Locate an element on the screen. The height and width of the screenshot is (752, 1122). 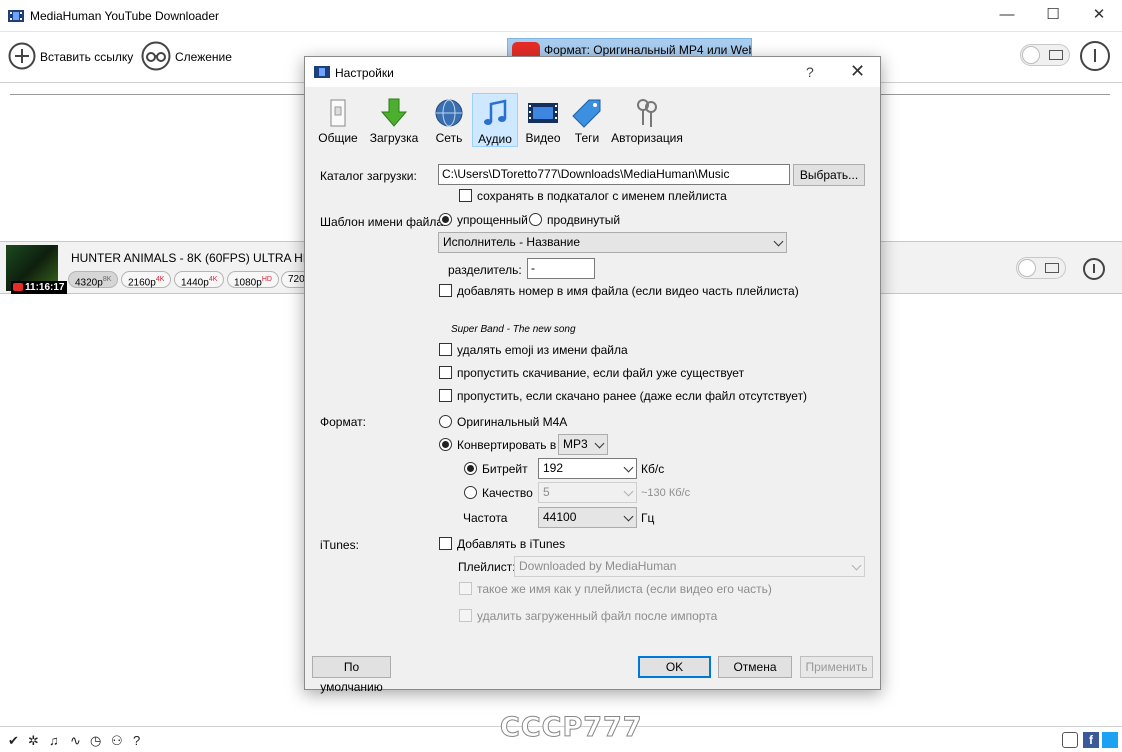
quality-option: 4320p8K is located at coordinates (93, 279).